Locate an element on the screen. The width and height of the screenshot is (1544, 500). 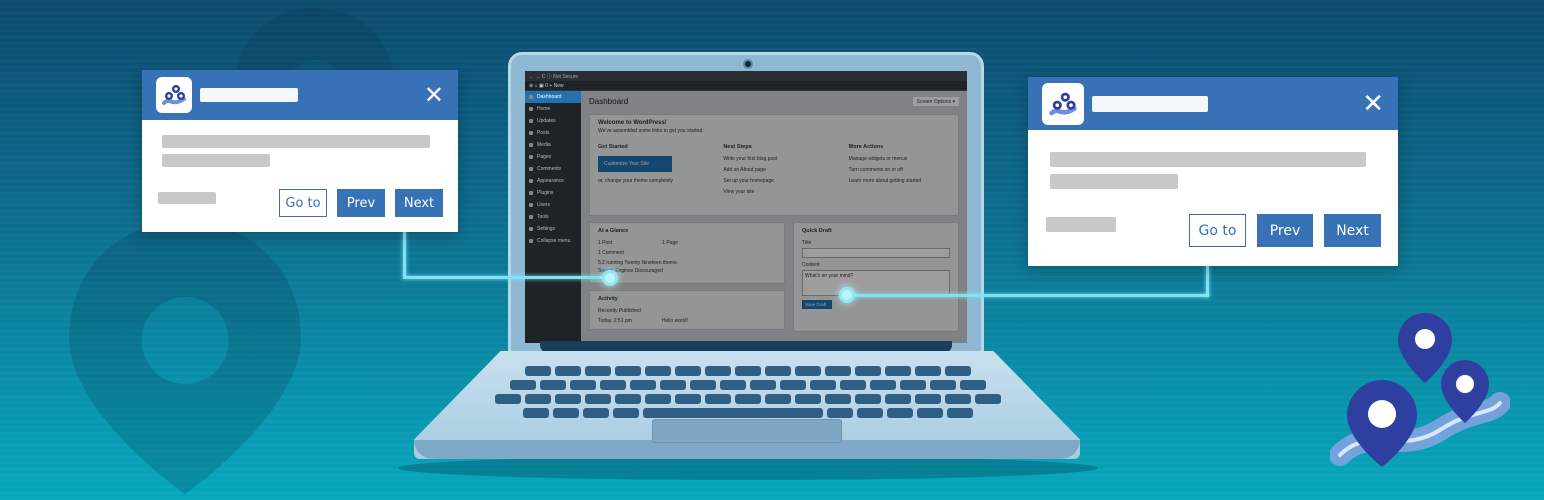
more-actions-heading: More Actions is located at coordinates (866, 147).